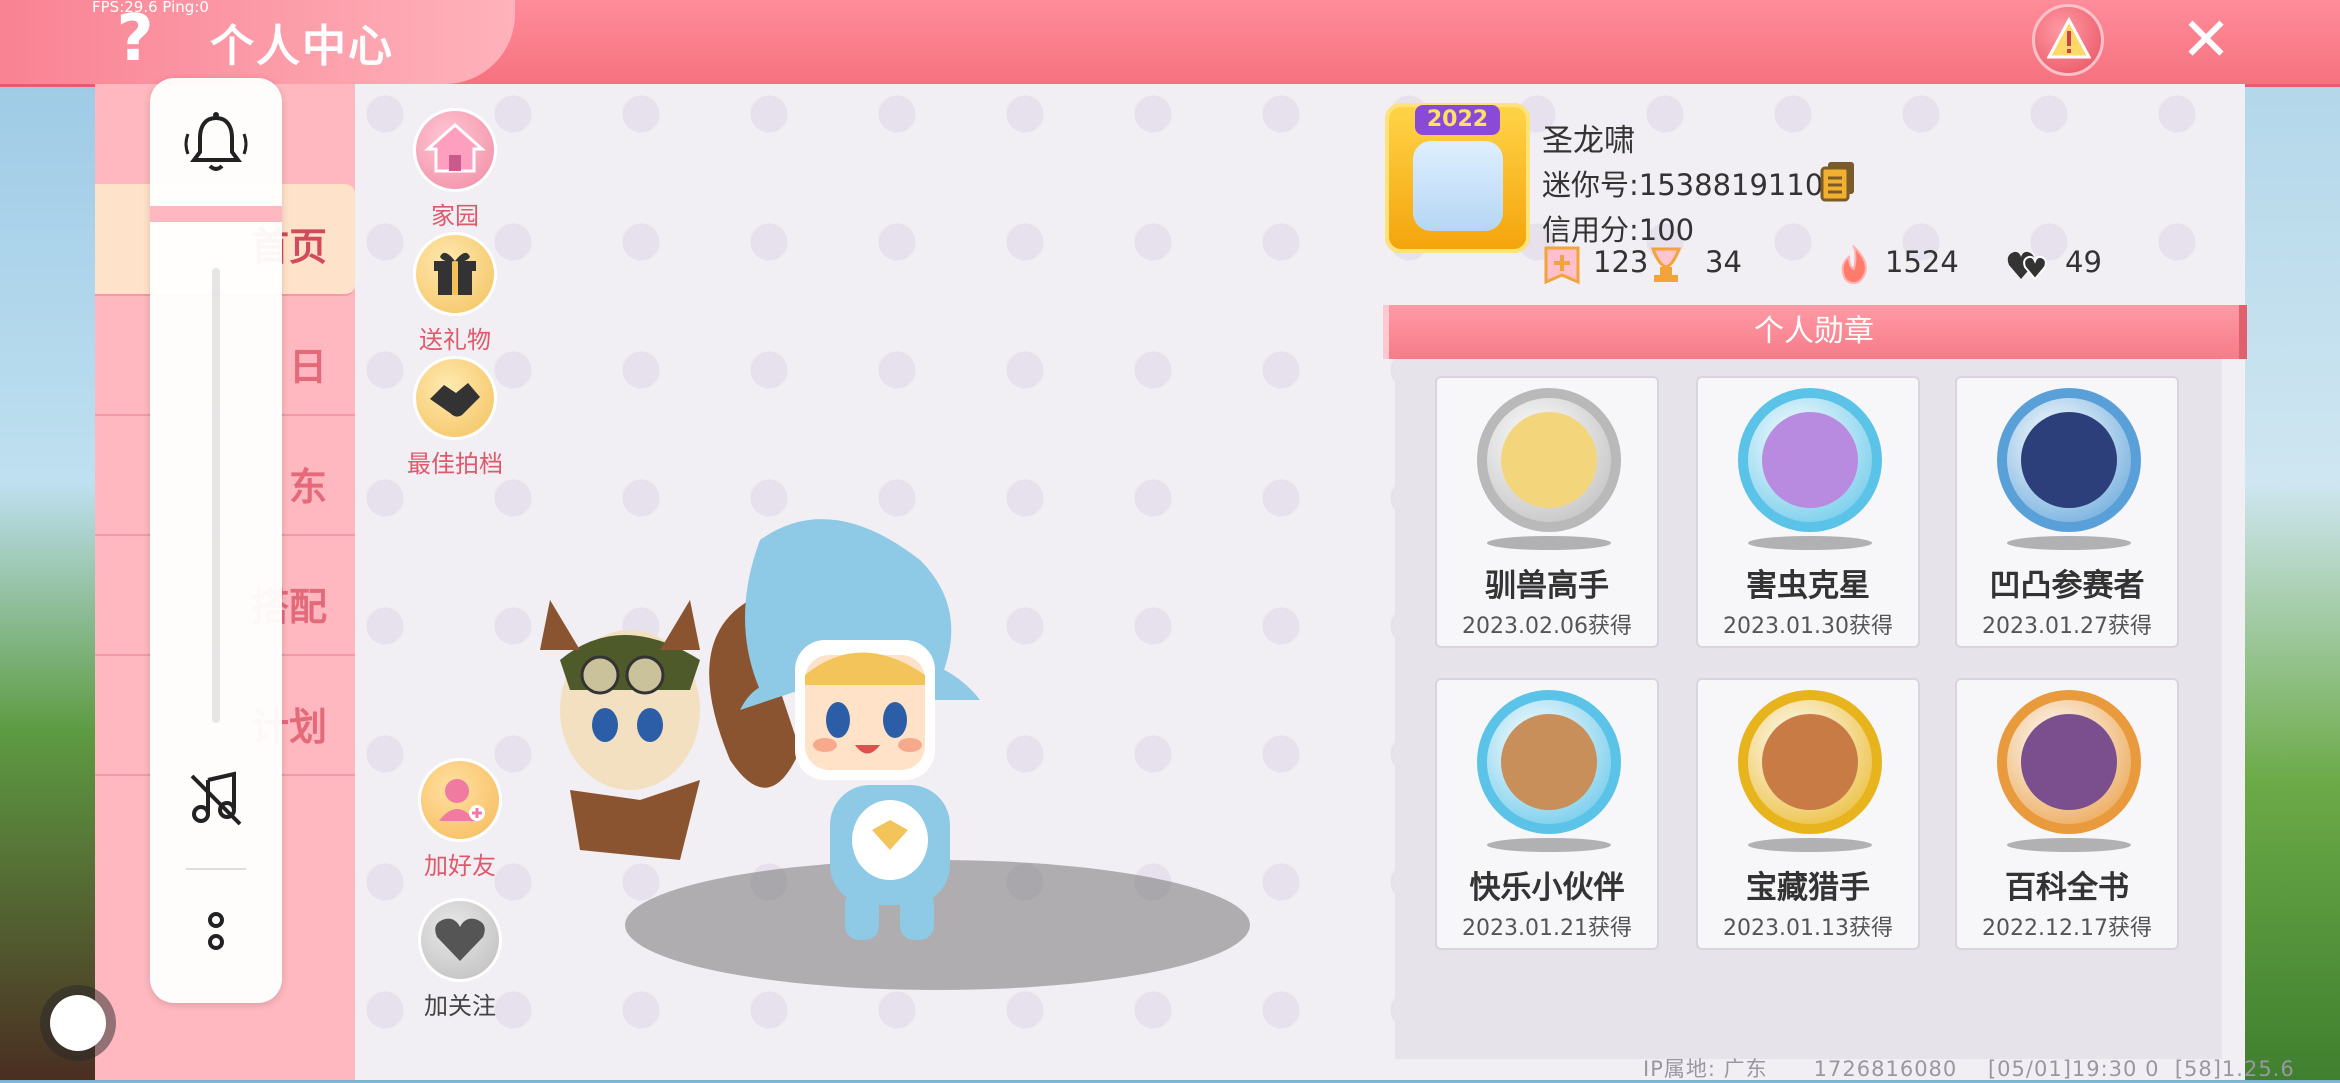 The image size is (2340, 1083). I want to click on avatar-frame-year: 2022, so click(1457, 120).